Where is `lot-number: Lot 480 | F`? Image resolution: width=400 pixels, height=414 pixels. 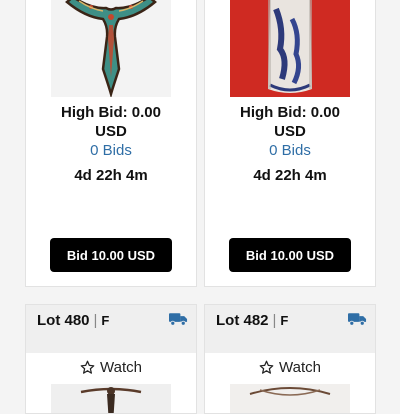 lot-number: Lot 480 | F is located at coordinates (73, 320).